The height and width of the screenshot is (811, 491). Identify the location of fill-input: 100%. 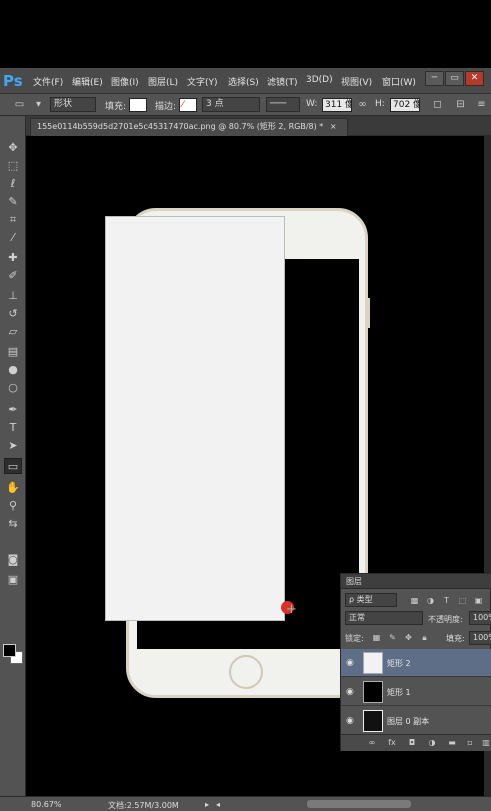
(480, 638).